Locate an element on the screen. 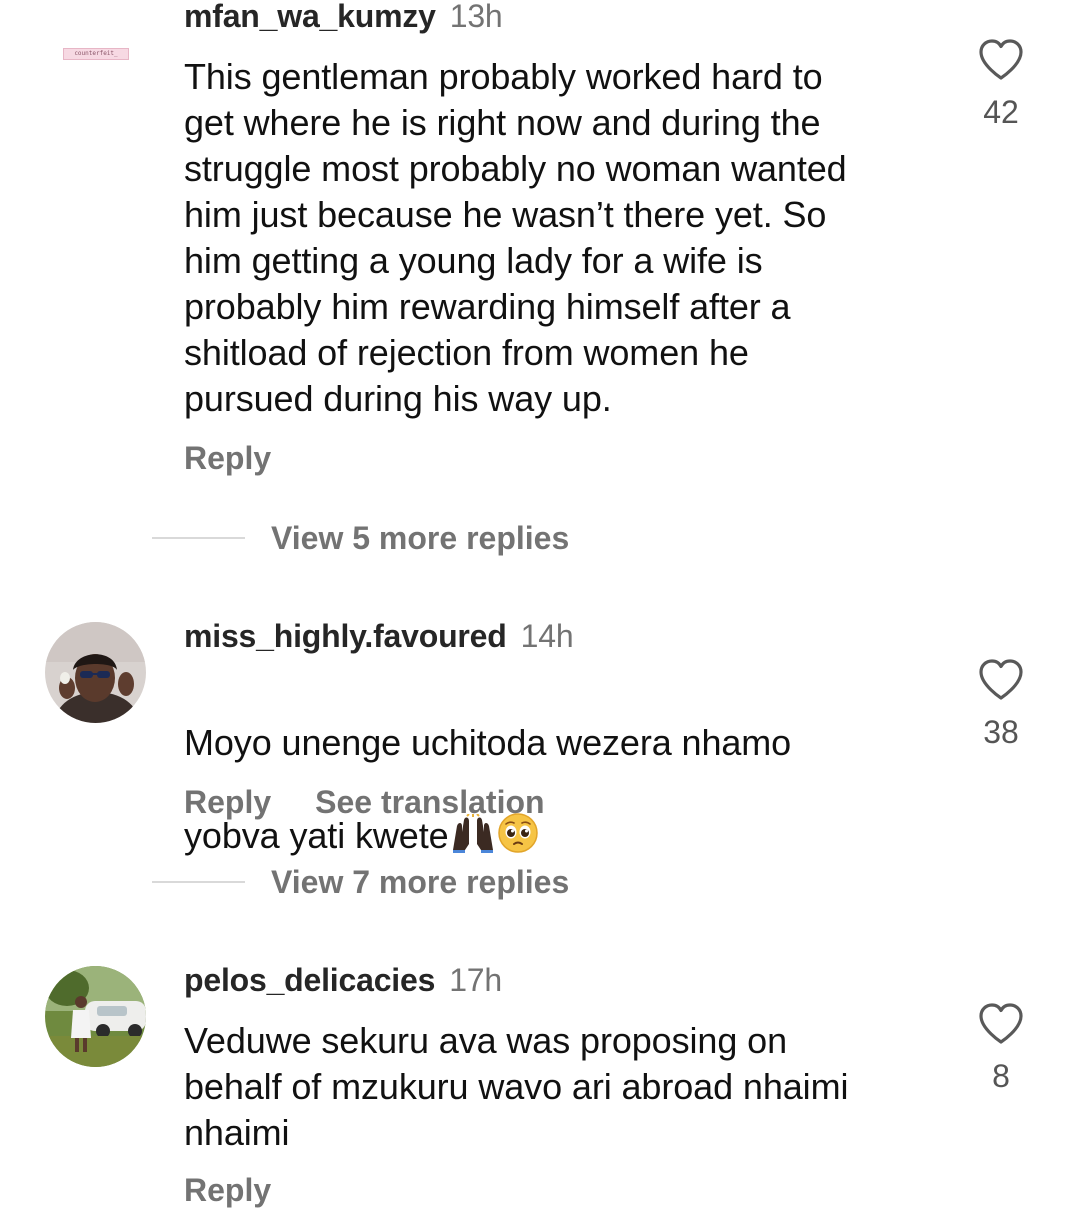 This screenshot has width=1080, height=1210. comment-actions: Reply See translation is located at coordinates (364, 802).